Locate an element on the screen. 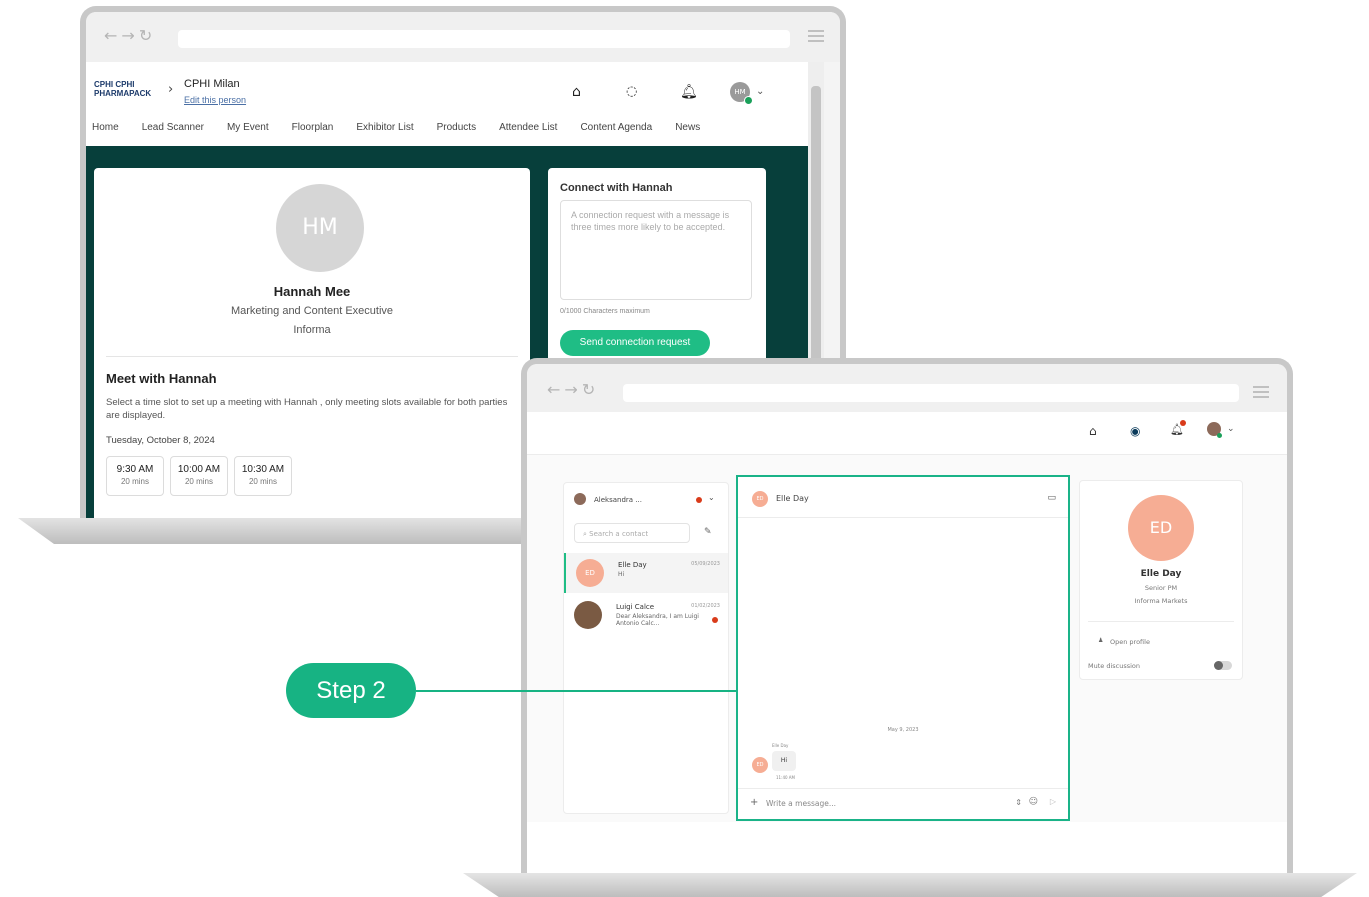  event-logo: CPHI CPHI PHARMAPACK is located at coordinates (122, 89).